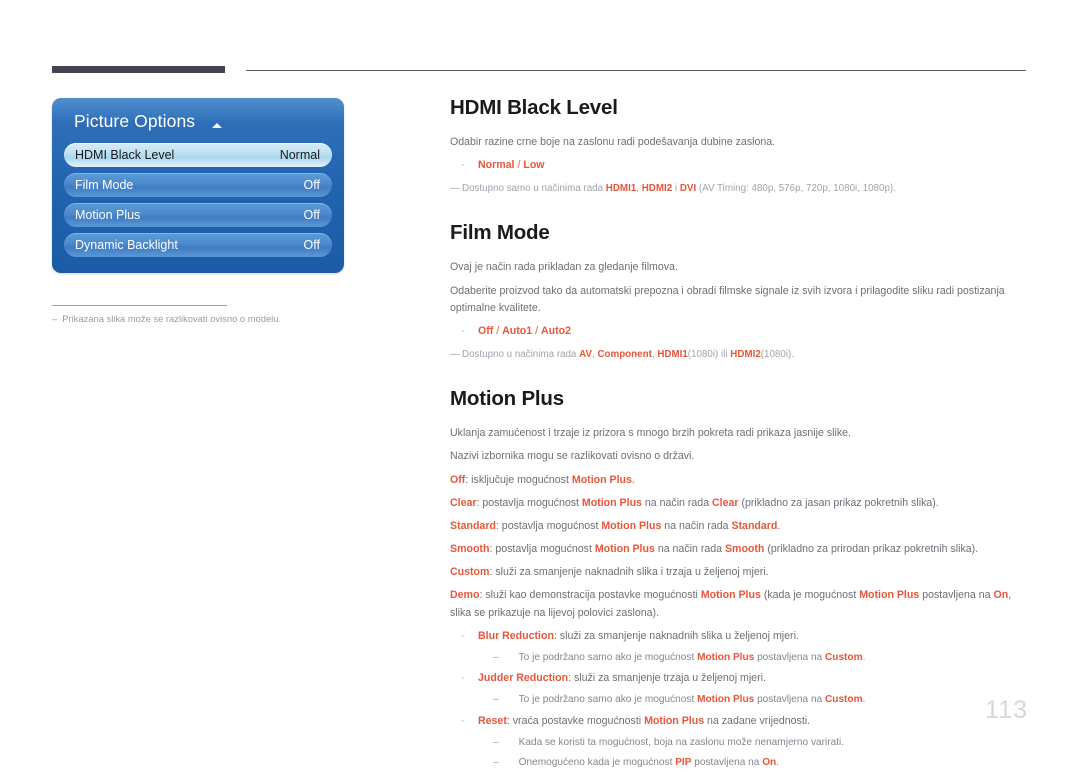  What do you see at coordinates (739, 480) in the screenshot?
I see `mode-off-paragraph: Off: isključuje mogućnost Motion Plus.` at bounding box center [739, 480].